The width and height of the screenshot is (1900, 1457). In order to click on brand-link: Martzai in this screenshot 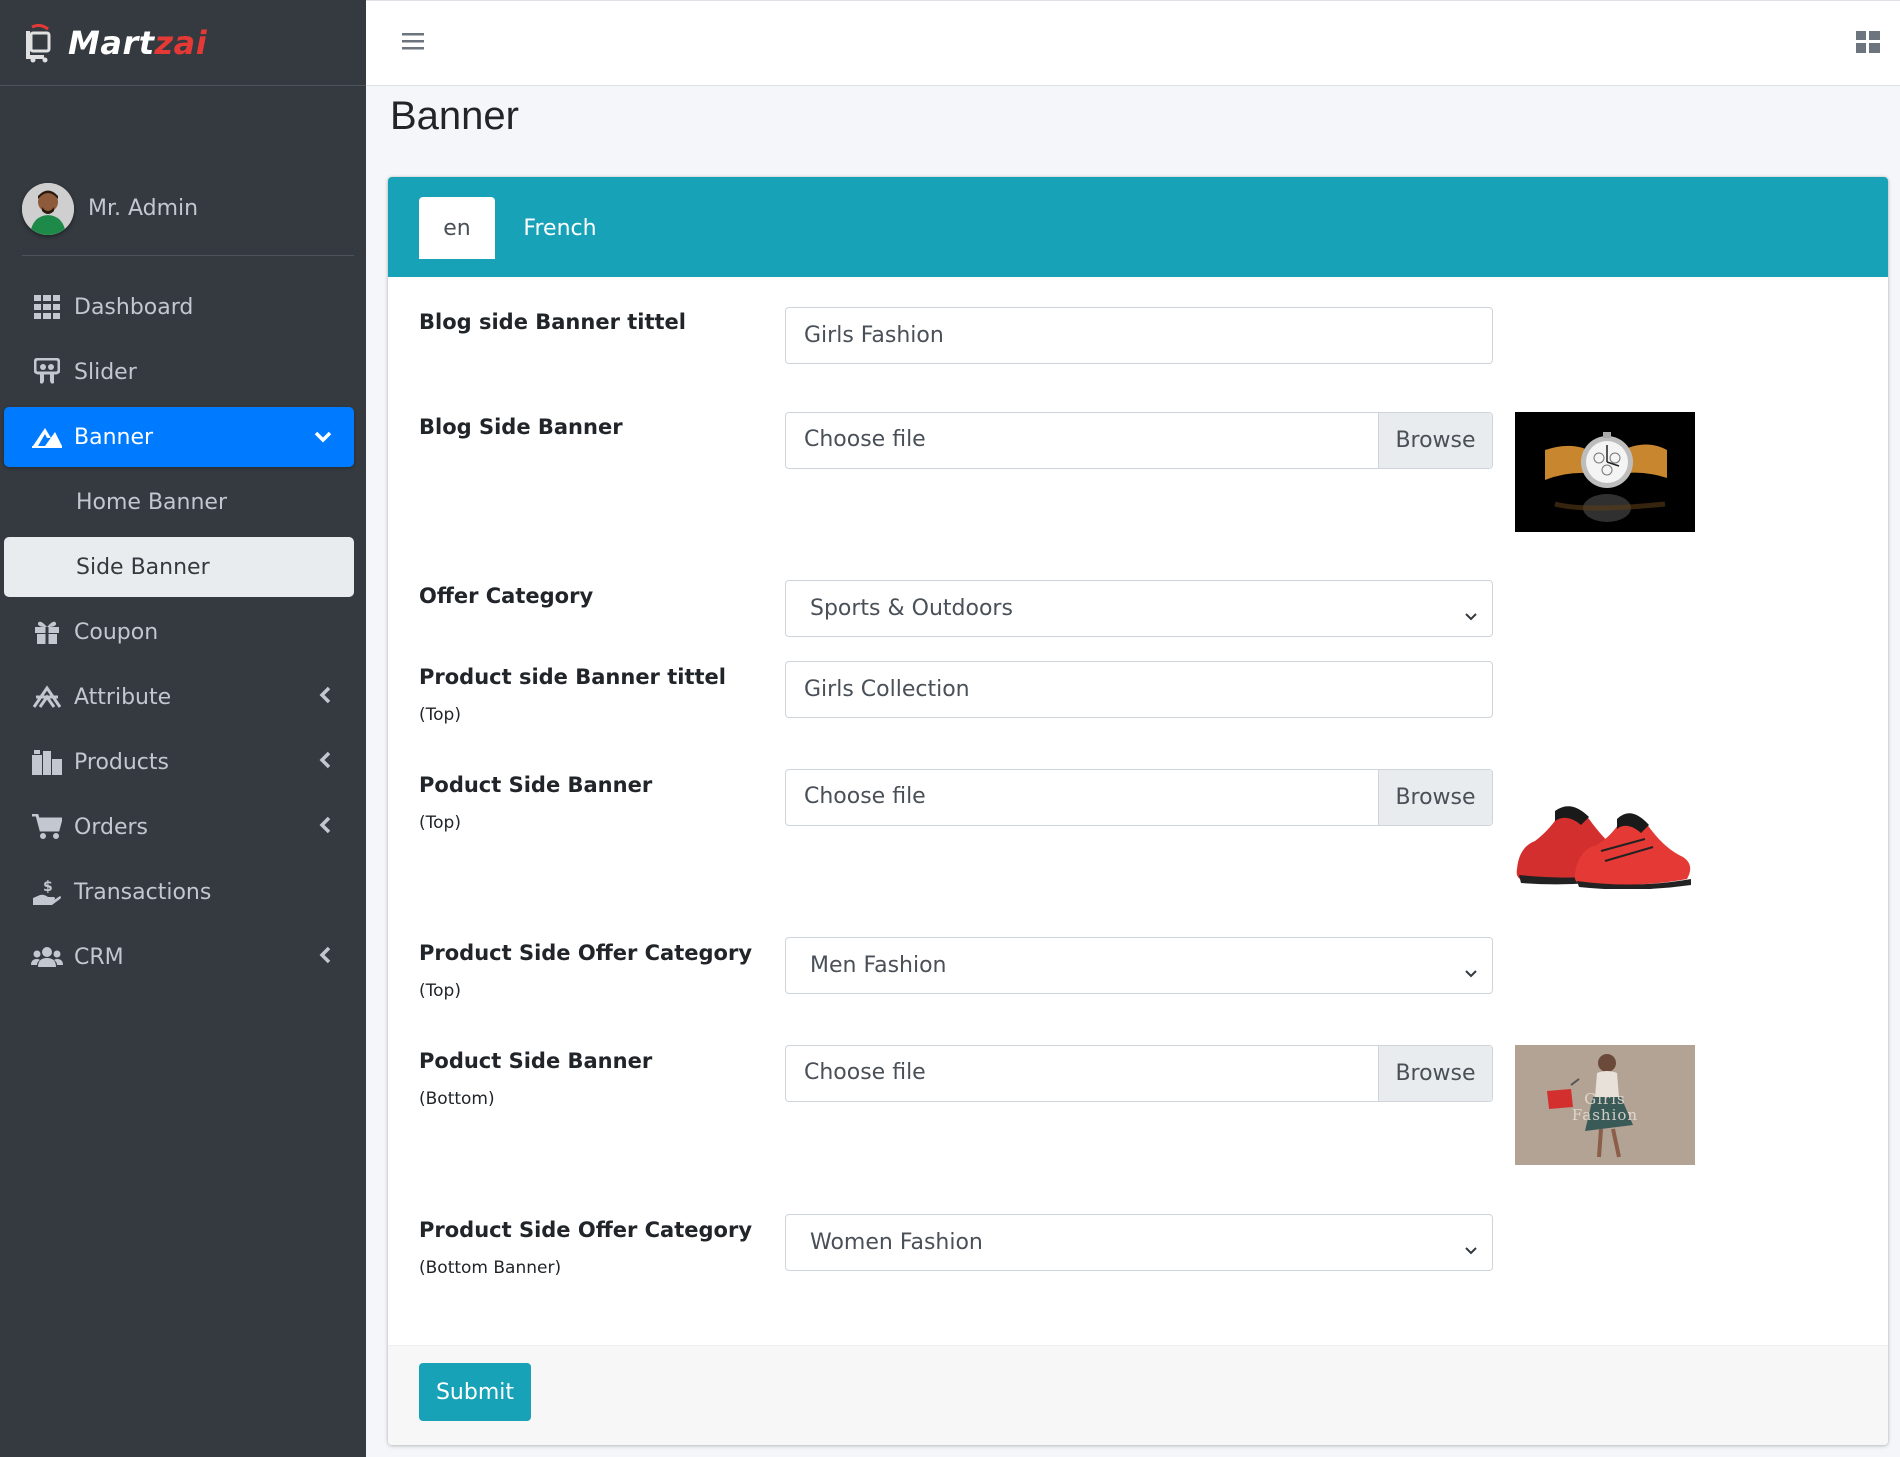, I will do `click(183, 43)`.